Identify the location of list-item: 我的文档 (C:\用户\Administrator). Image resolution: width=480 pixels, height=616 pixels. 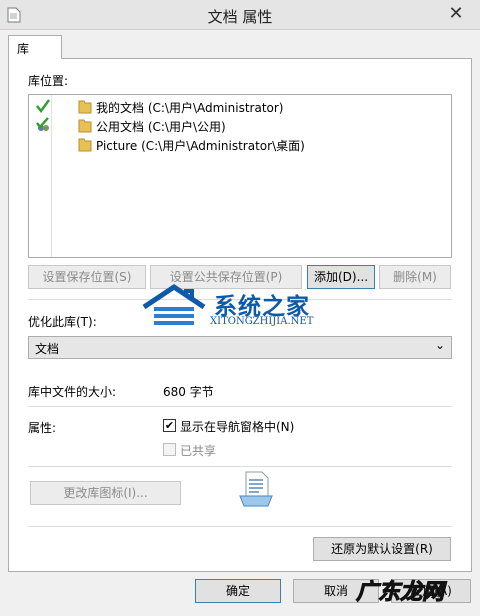
(239, 107).